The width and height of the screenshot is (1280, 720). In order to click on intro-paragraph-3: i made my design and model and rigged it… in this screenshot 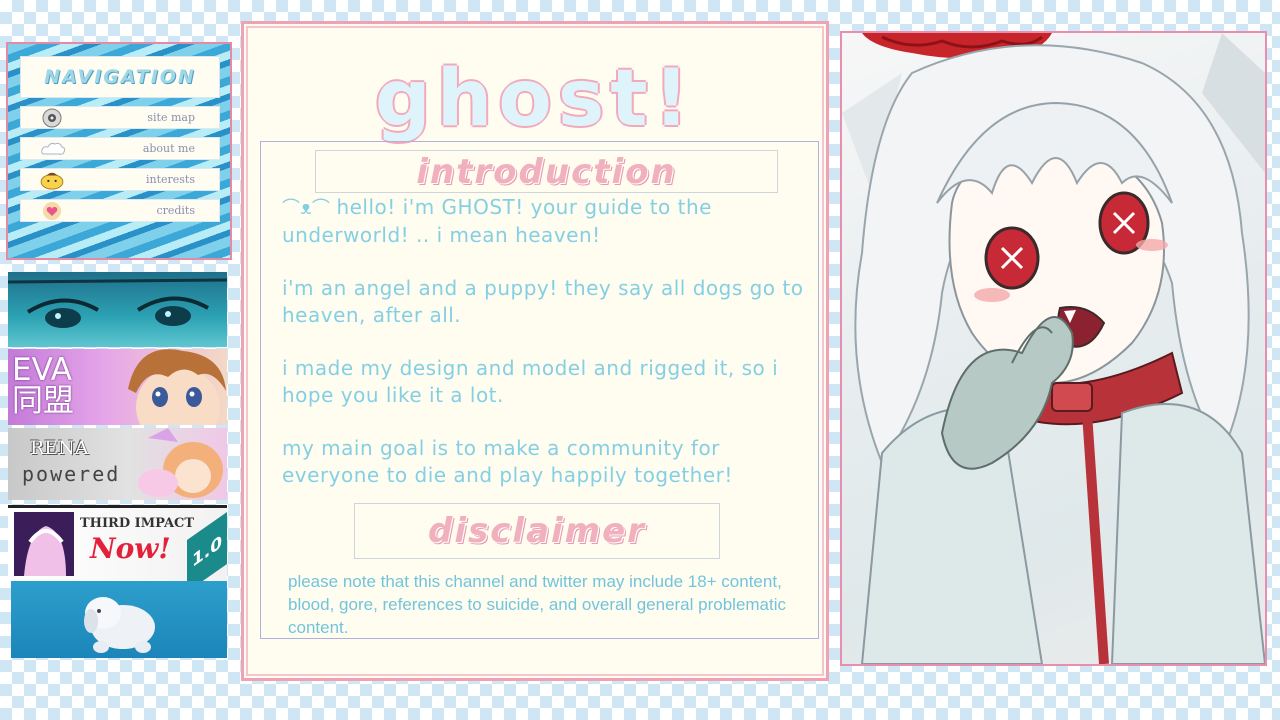, I will do `click(530, 381)`.